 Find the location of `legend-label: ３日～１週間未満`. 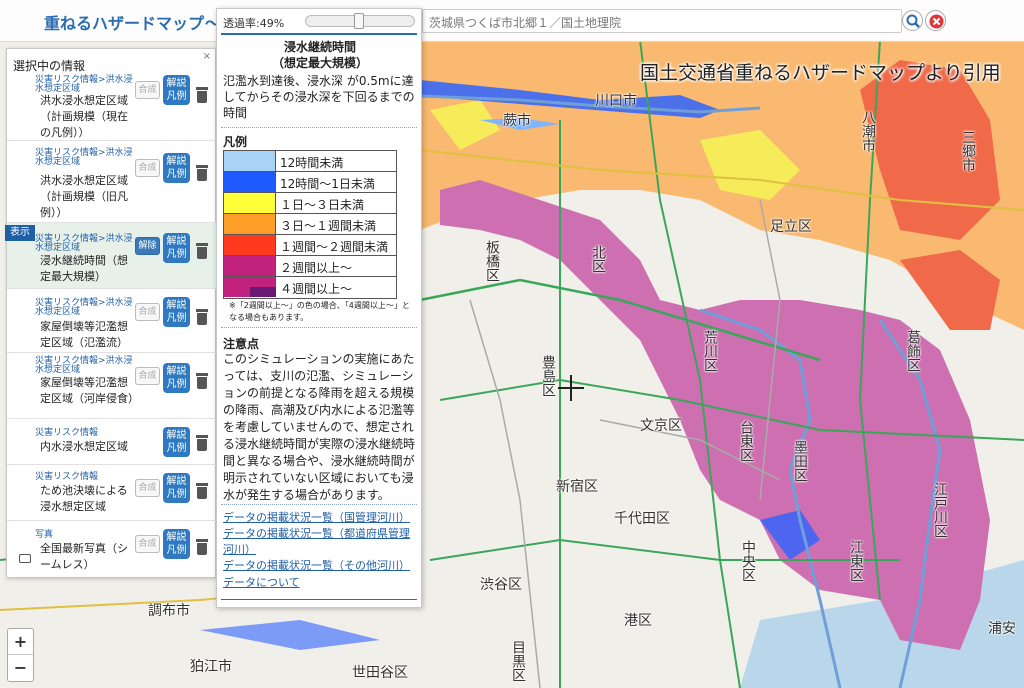

legend-label: ３日～１週間未満 is located at coordinates (328, 226).